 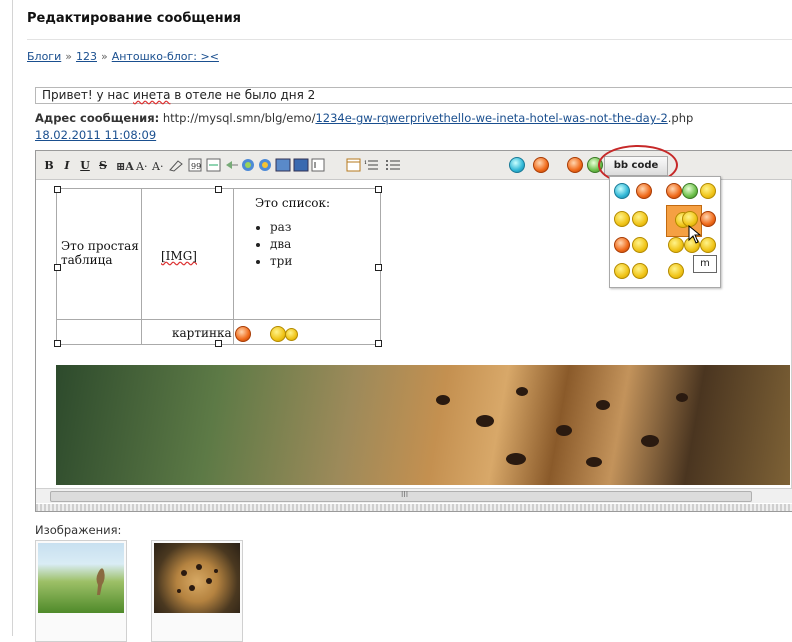 What do you see at coordinates (281, 261) in the screenshot?
I see `list-item: три` at bounding box center [281, 261].